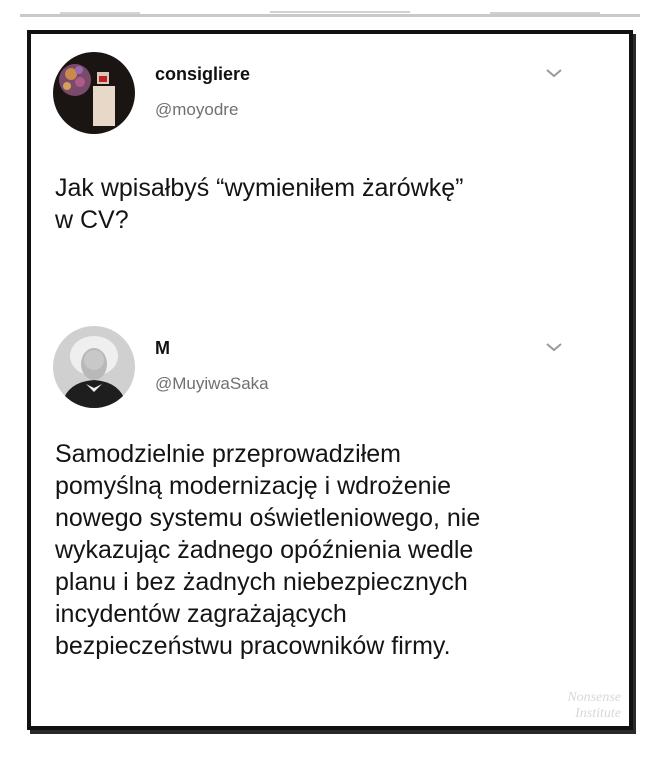 The image size is (666, 763). Describe the element at coordinates (212, 384) in the screenshot. I see `author-handle: @MuyiwaSaka` at that location.